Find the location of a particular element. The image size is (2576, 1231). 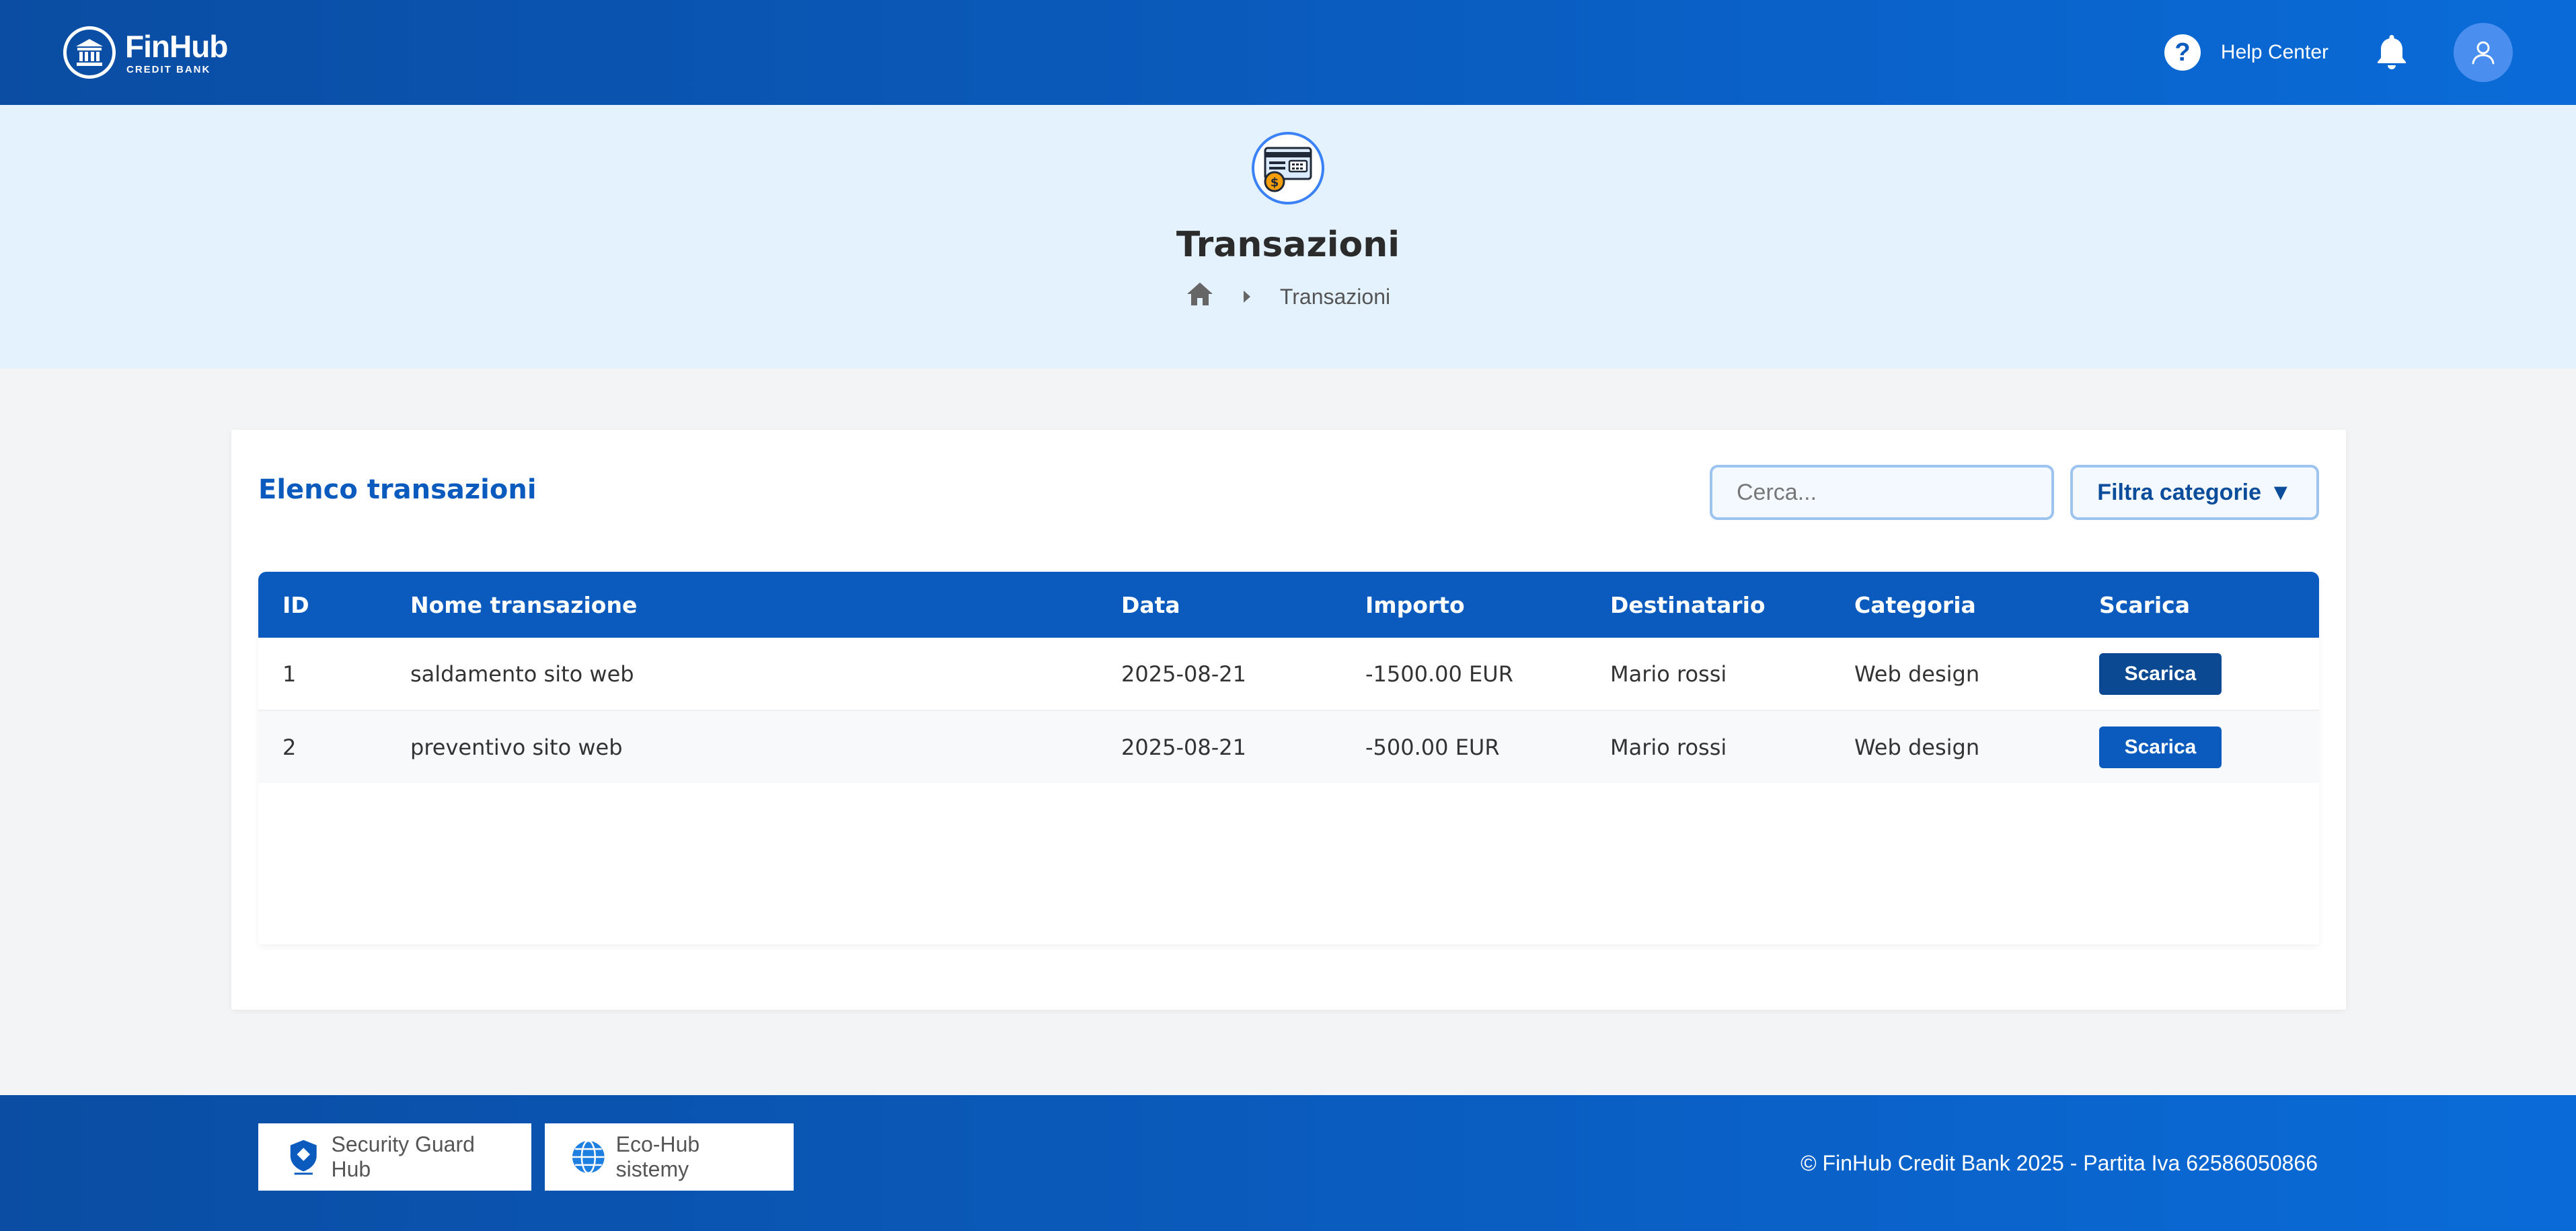

user-avatar is located at coordinates (2483, 52).